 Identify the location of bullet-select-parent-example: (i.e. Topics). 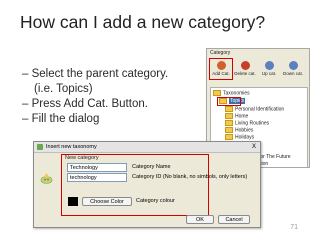
(63, 89).